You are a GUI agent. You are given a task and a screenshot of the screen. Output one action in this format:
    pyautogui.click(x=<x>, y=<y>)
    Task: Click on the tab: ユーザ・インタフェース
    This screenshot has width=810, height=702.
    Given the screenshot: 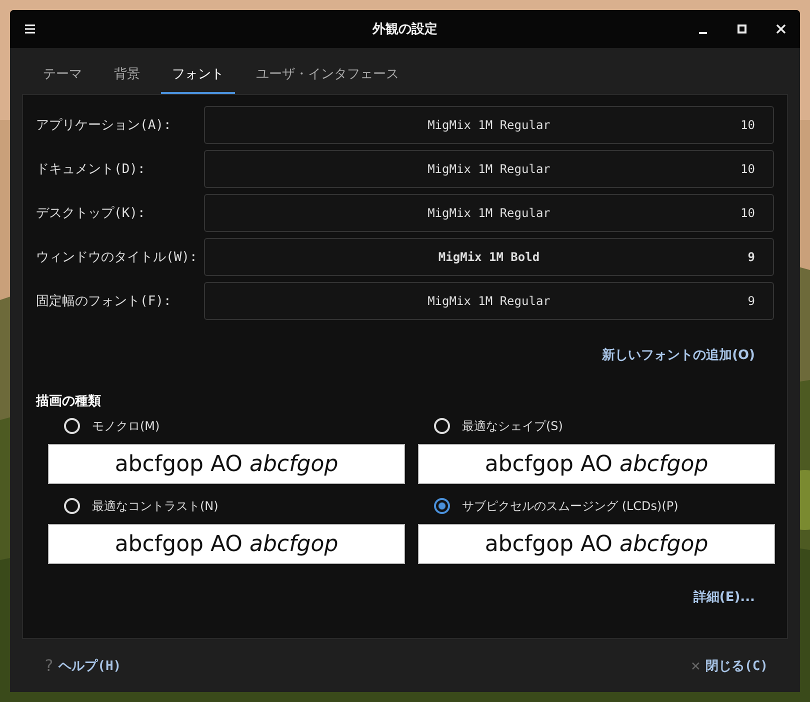 What is the action you would take?
    pyautogui.click(x=327, y=78)
    